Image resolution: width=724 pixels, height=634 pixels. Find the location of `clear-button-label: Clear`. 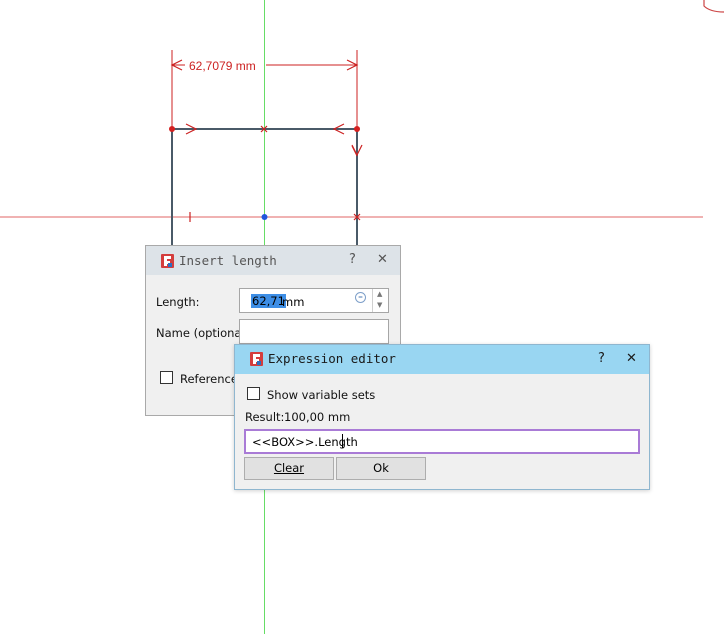

clear-button-label: Clear is located at coordinates (289, 468).